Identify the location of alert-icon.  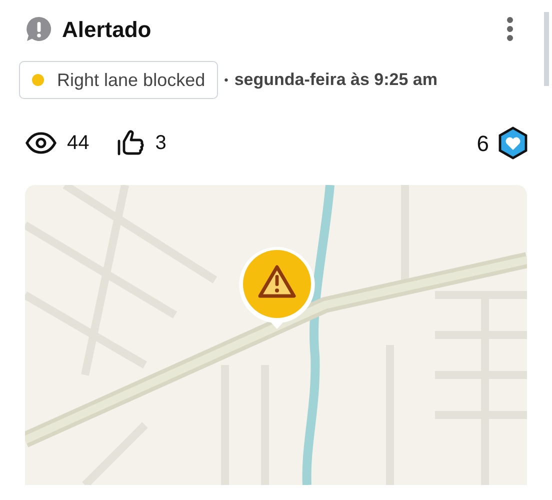
(39, 29).